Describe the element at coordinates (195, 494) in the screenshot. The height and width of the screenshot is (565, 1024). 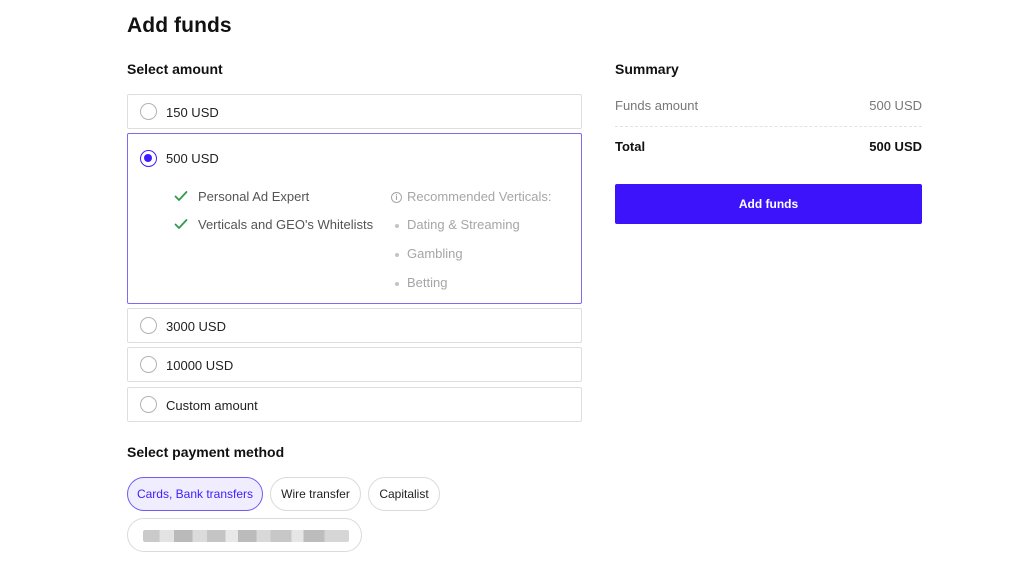
I see `payment-method-cards: Cards, Bank transfers` at that location.